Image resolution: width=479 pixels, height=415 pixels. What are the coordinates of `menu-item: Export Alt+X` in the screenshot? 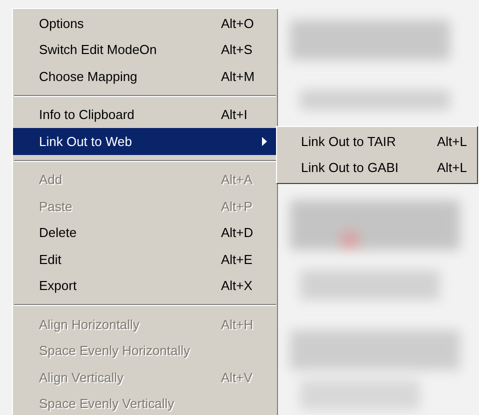 It's located at (145, 285).